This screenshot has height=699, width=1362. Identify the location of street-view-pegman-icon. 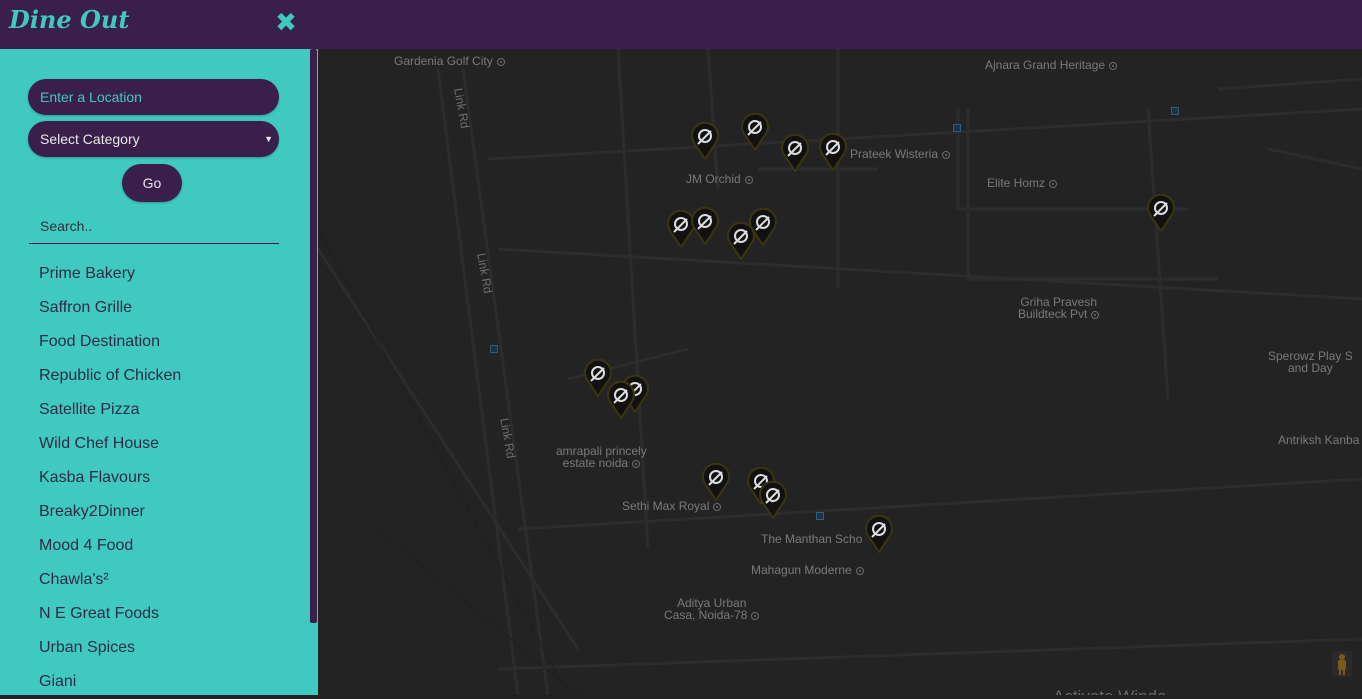
(1342, 664).